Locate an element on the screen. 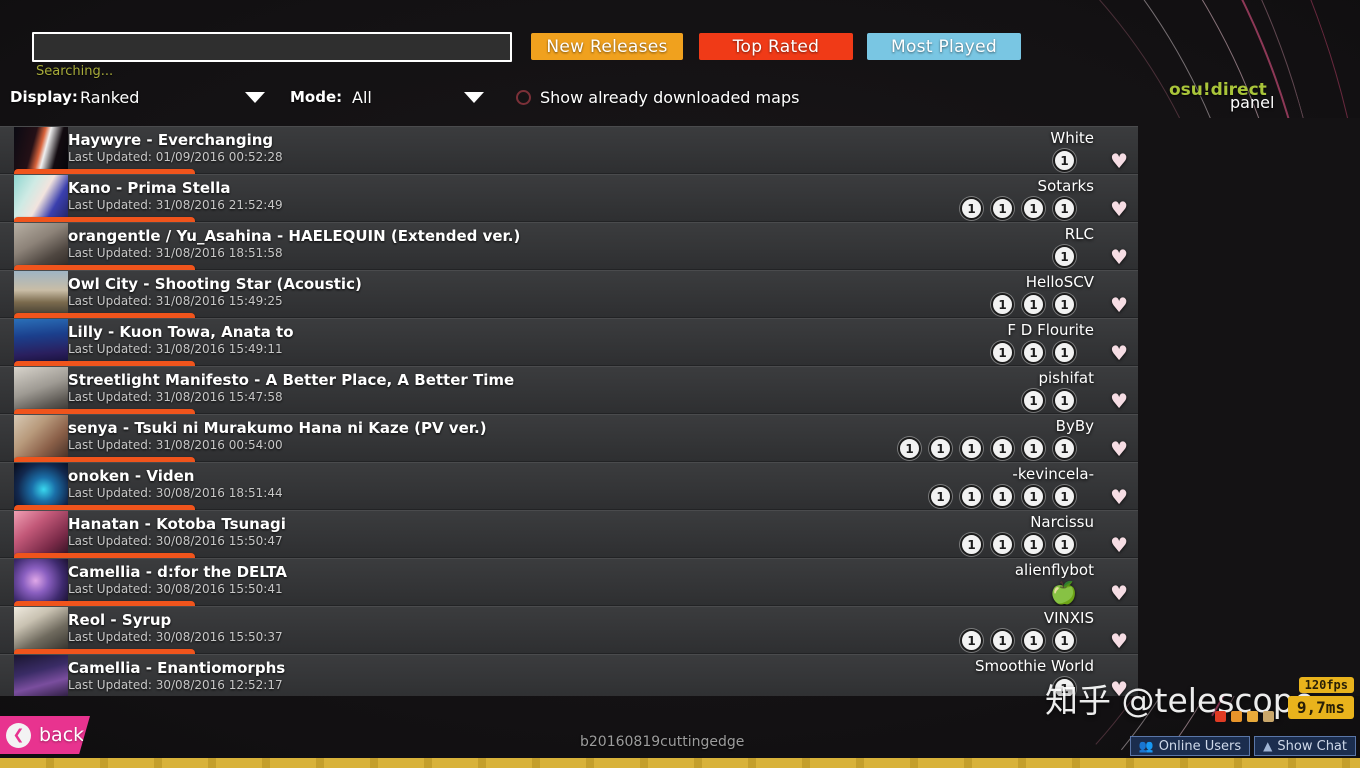 The height and width of the screenshot is (768, 1360). fps-counter: 120fps 9,7ms is located at coordinates (1320, 698).